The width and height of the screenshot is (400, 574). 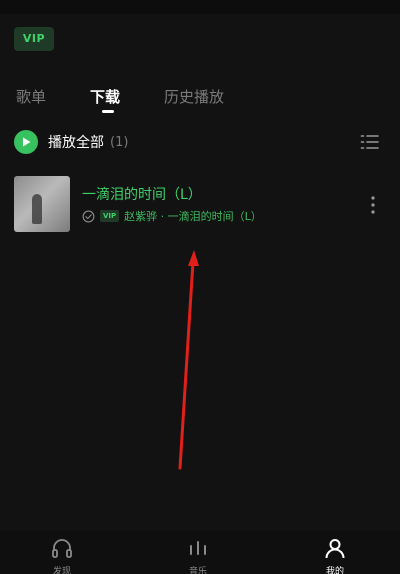 What do you see at coordinates (370, 142) in the screenshot?
I see `list-manage-icon` at bounding box center [370, 142].